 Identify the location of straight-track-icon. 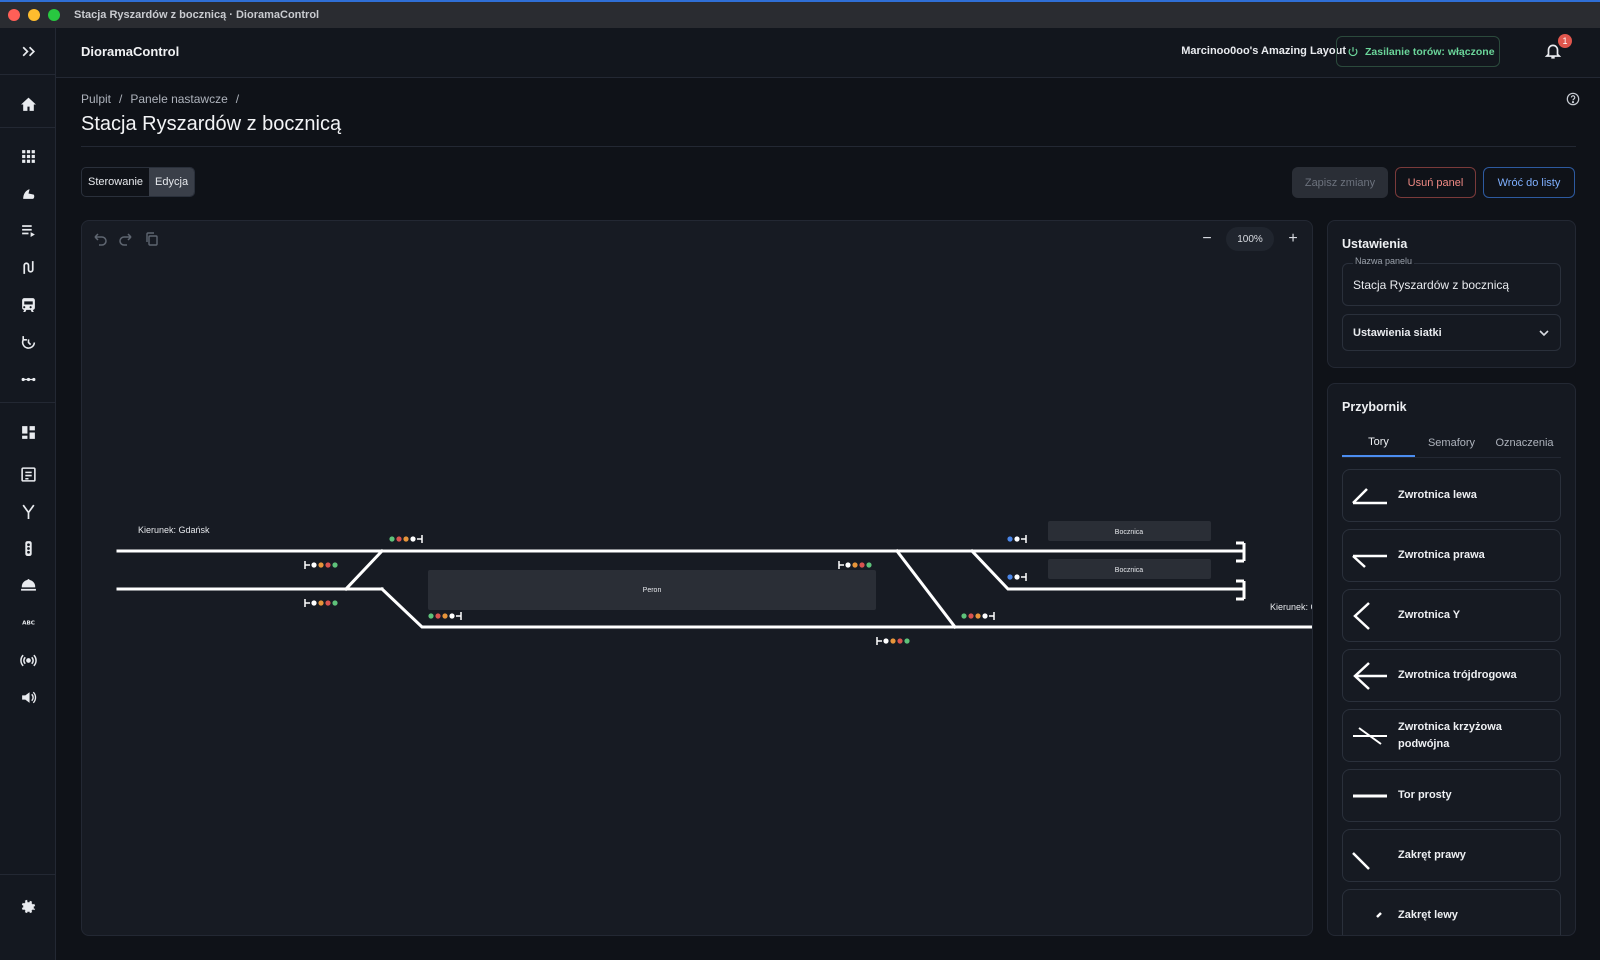
(1370, 796).